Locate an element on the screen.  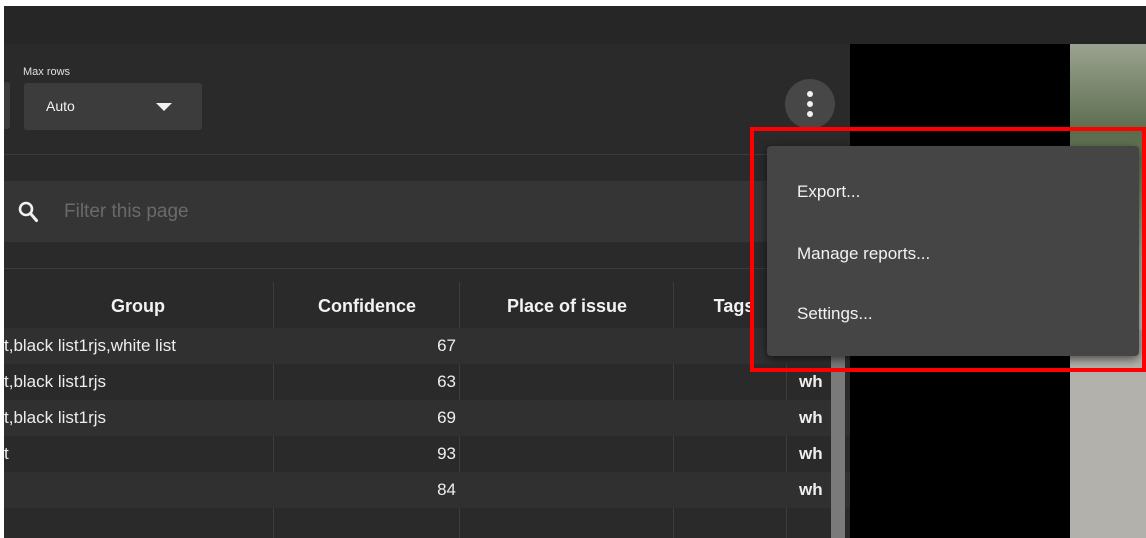
max-rows-select: Auto is located at coordinates (113, 106).